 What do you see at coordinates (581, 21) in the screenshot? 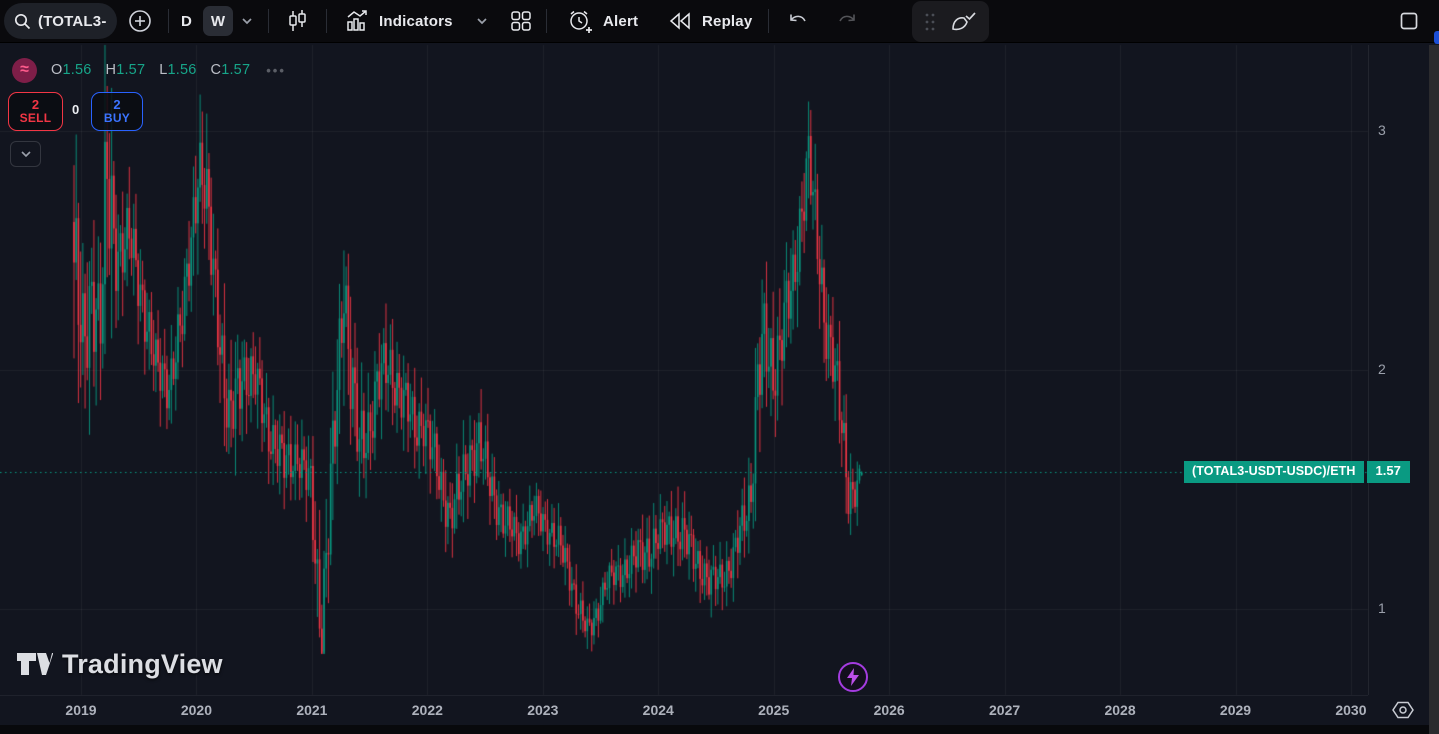
I see `alert-clock-icon` at bounding box center [581, 21].